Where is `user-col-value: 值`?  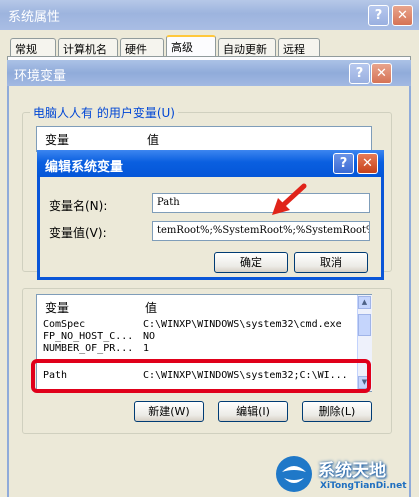 user-col-value: 值 is located at coordinates (153, 139).